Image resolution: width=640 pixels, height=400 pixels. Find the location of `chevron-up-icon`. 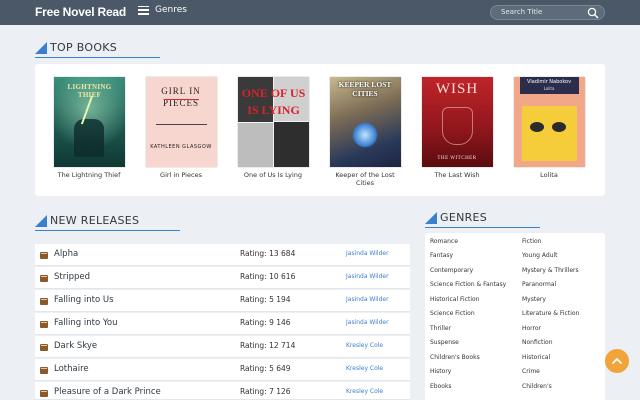

chevron-up-icon is located at coordinates (617, 361).